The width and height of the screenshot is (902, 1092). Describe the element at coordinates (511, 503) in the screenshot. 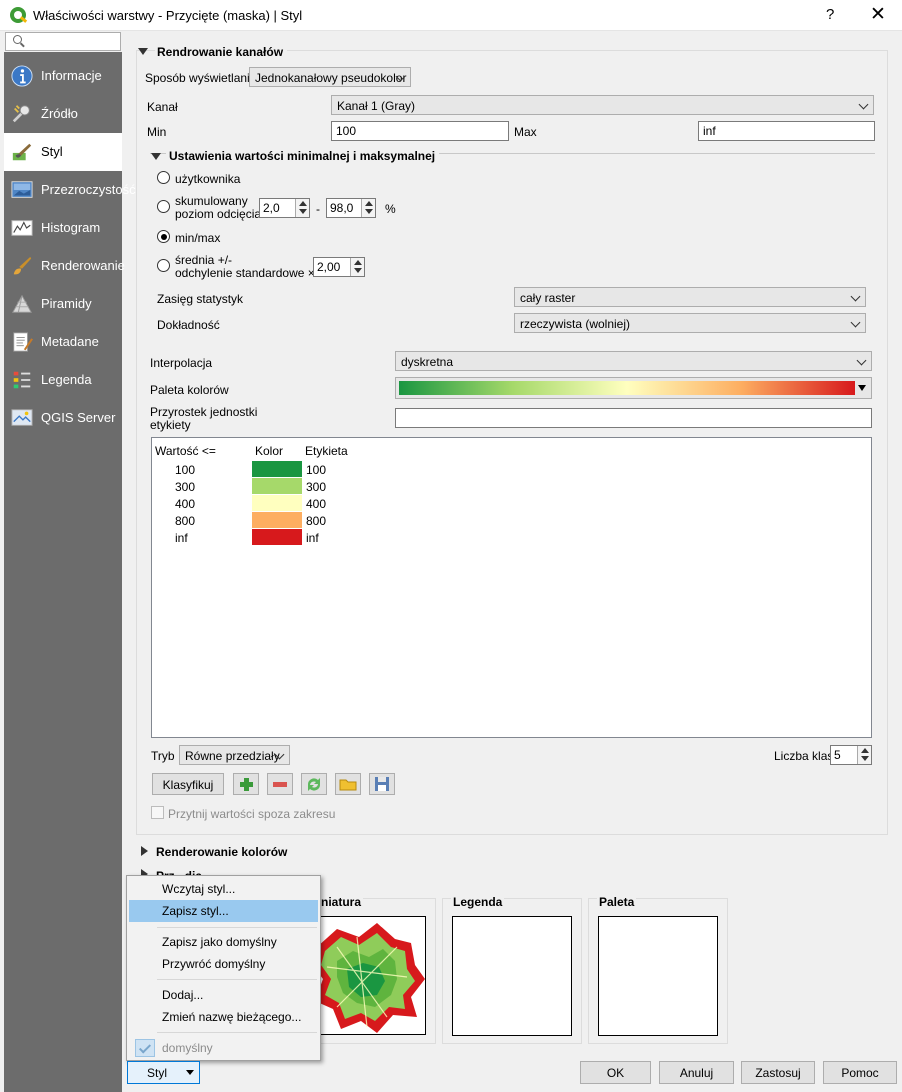

I see `table-row: 400 400` at that location.